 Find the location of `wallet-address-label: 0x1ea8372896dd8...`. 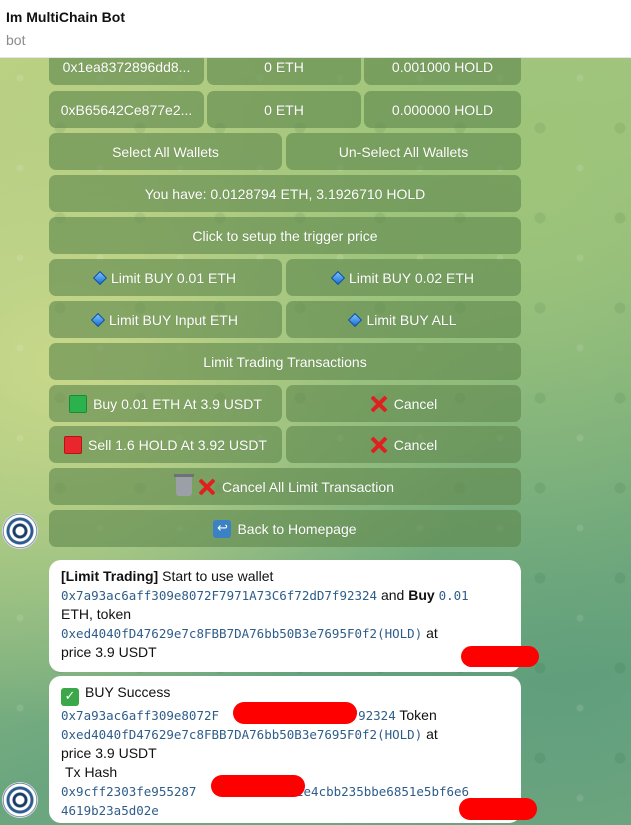

wallet-address-label: 0x1ea8372896dd8... is located at coordinates (126, 67).